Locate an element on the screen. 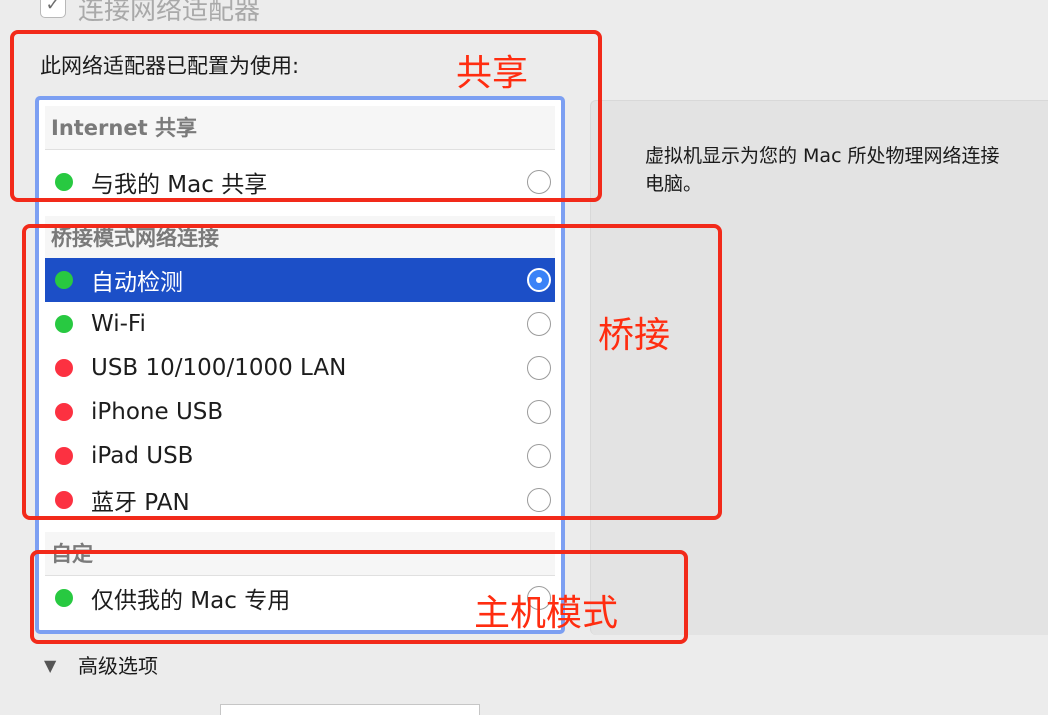 The height and width of the screenshot is (715, 1048). annotation-label-sharing: 共享 is located at coordinates (492, 73).